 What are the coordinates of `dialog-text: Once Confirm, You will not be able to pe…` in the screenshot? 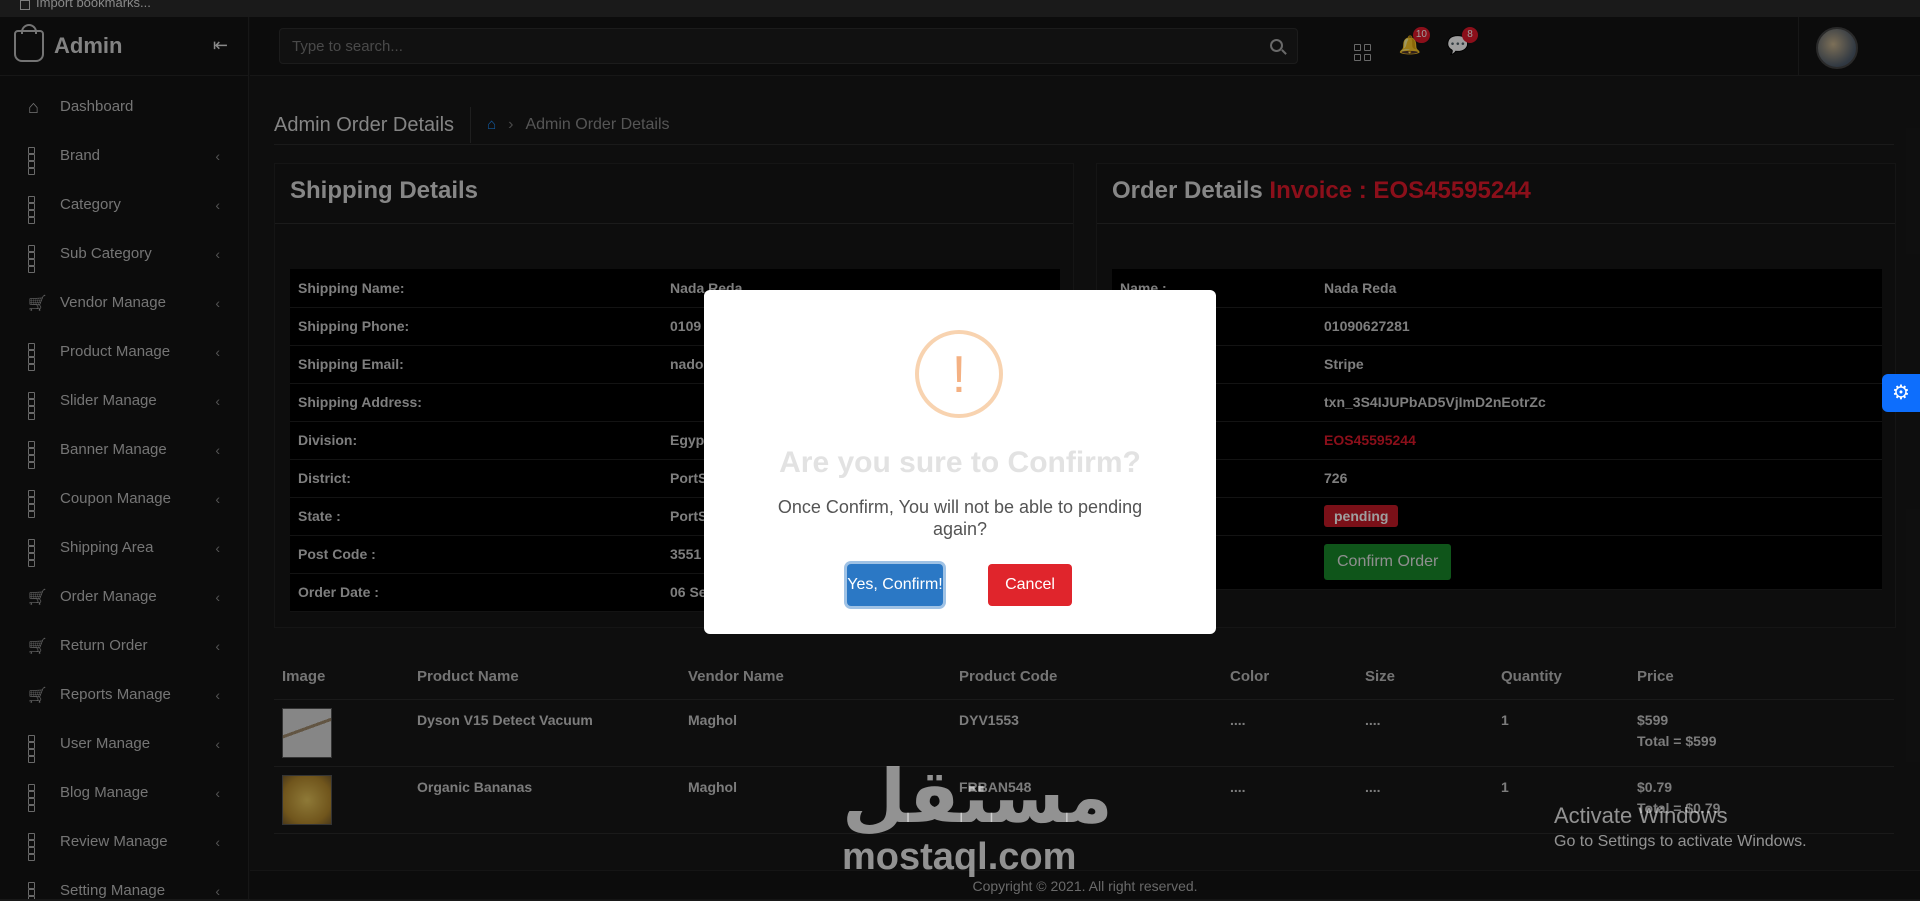 It's located at (960, 518).